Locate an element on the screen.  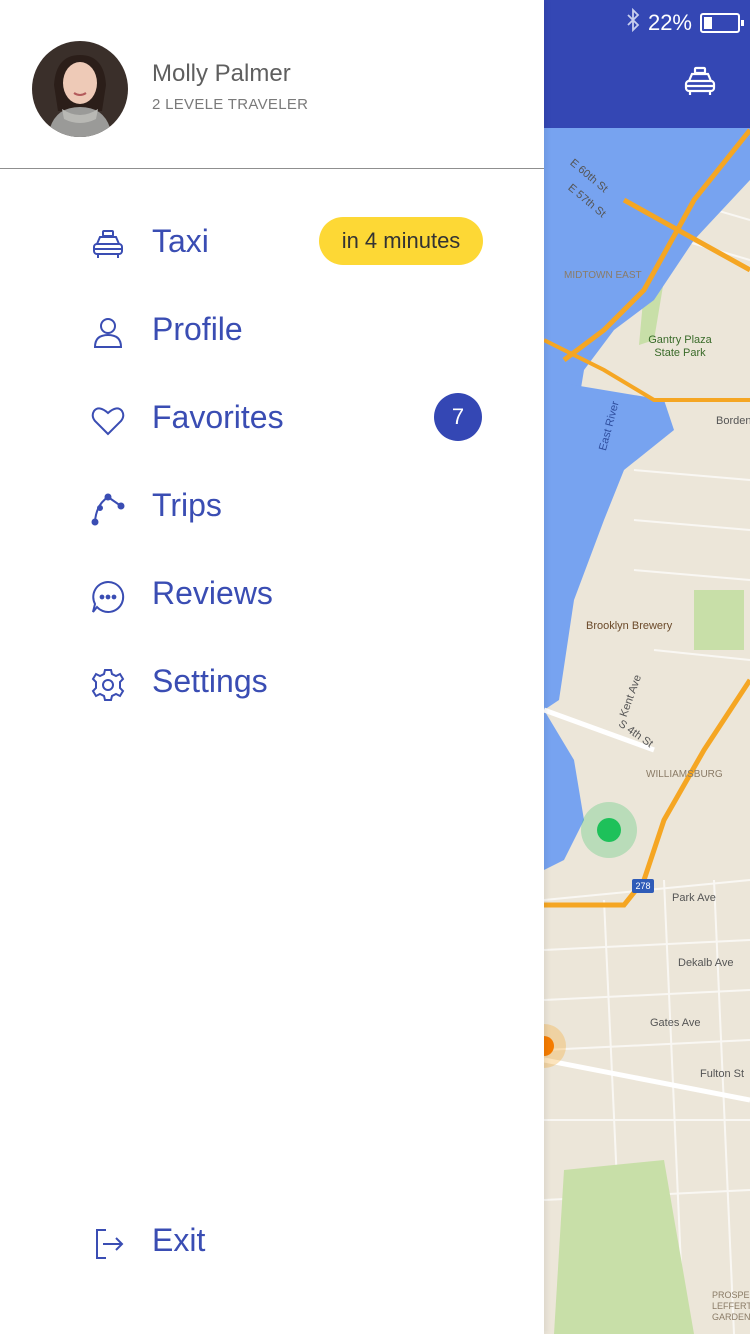
exit-icon is located at coordinates (108, 1244).